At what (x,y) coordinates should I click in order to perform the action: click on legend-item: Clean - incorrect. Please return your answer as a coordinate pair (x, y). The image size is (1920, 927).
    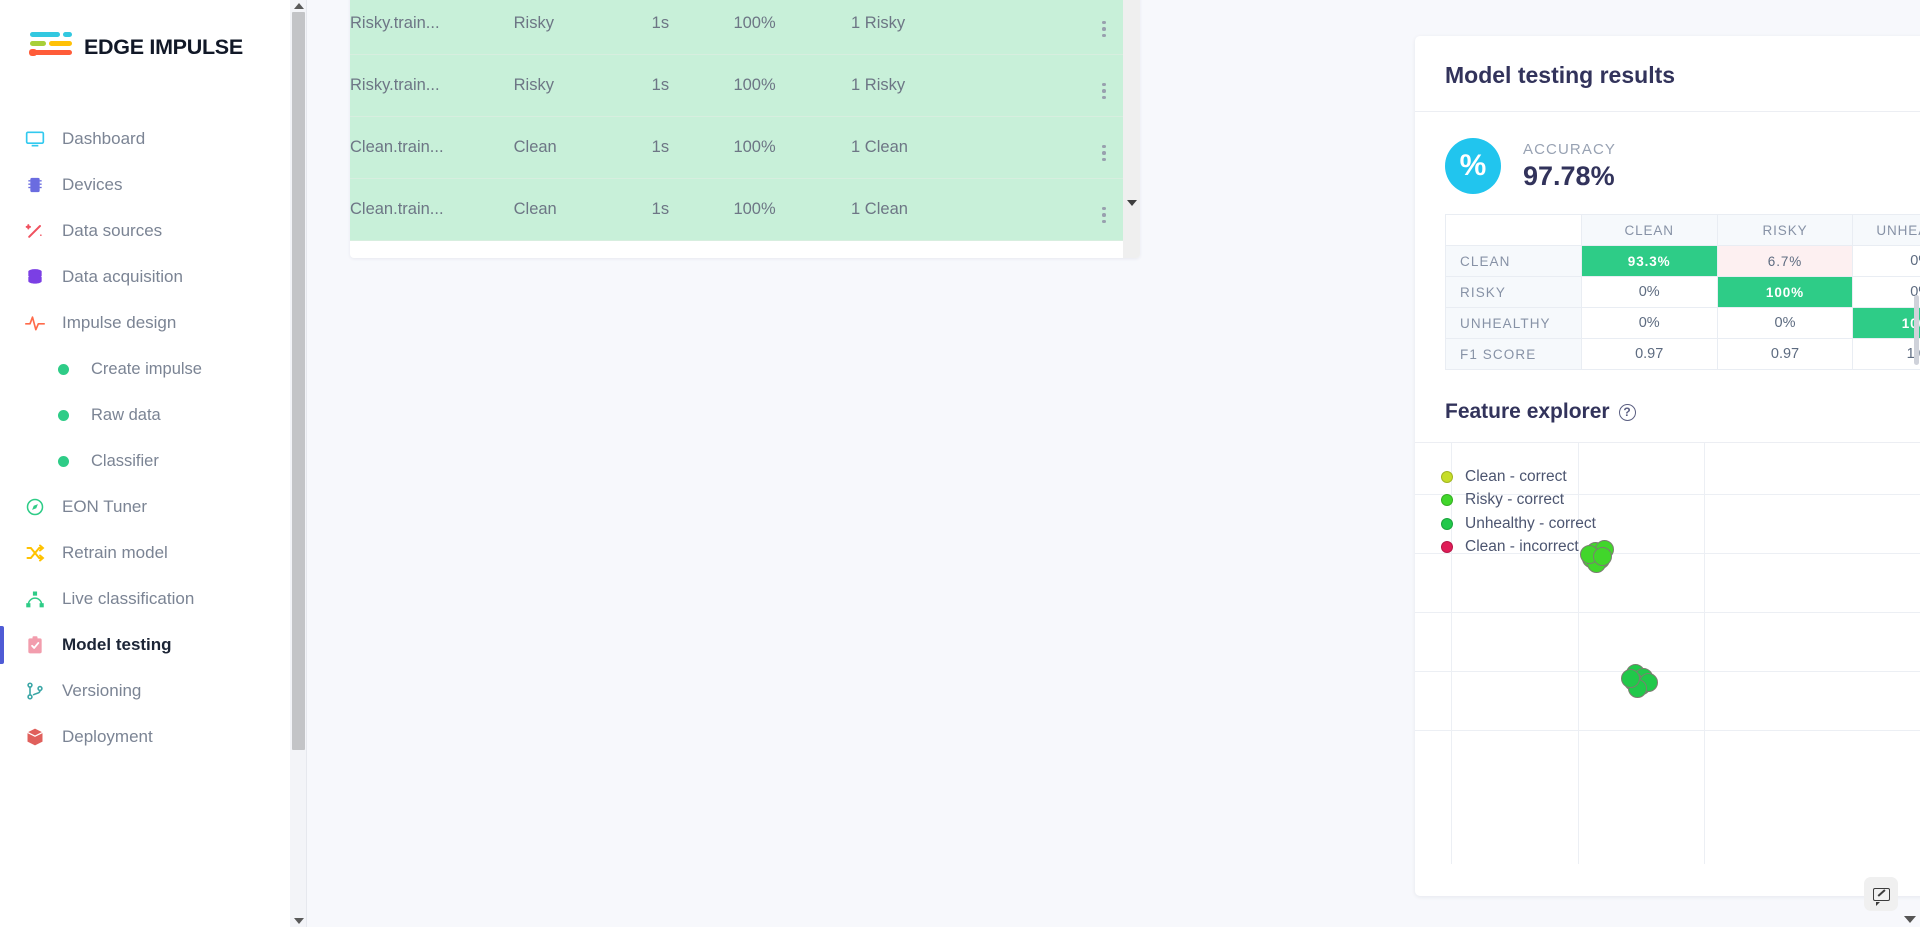
    Looking at the image, I should click on (1518, 548).